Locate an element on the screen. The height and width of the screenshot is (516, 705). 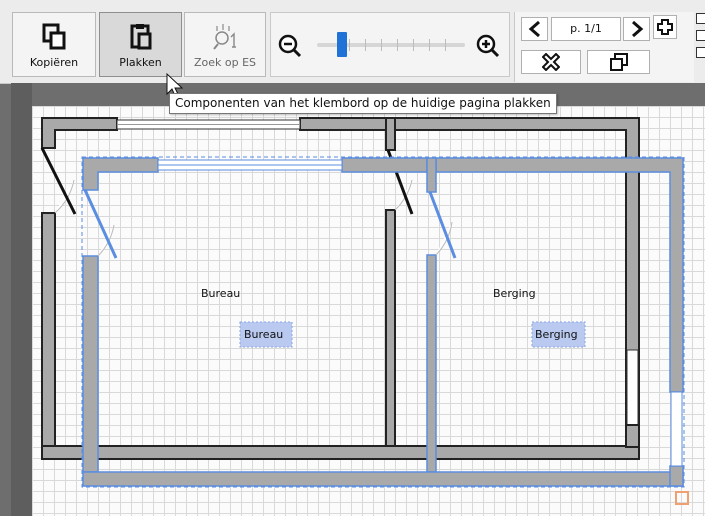
window-right-copy is located at coordinates (676, 429).